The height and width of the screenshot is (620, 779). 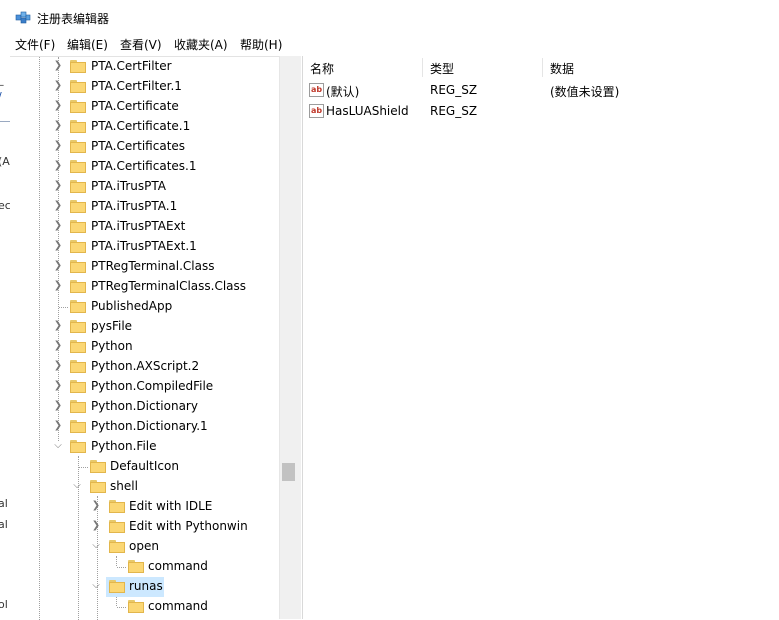 What do you see at coordinates (5, 205) in the screenshot?
I see `bg-fragment: ec` at bounding box center [5, 205].